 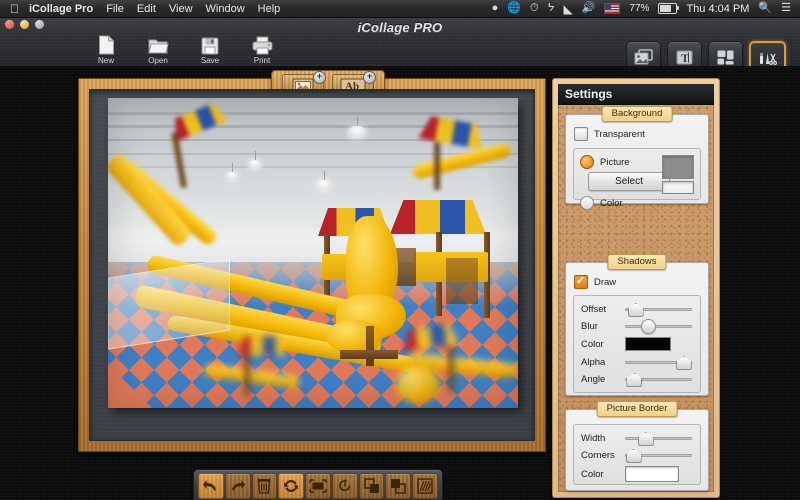 What do you see at coordinates (158, 45) in the screenshot?
I see `open-folder-icon` at bounding box center [158, 45].